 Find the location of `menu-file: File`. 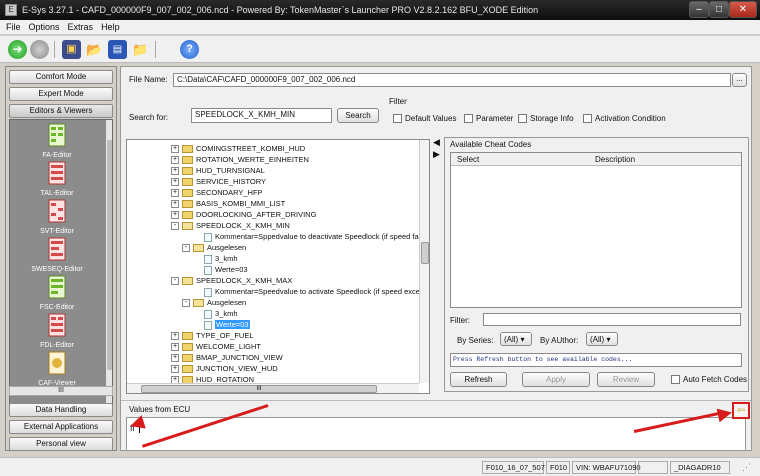

menu-file: File is located at coordinates (12, 27).